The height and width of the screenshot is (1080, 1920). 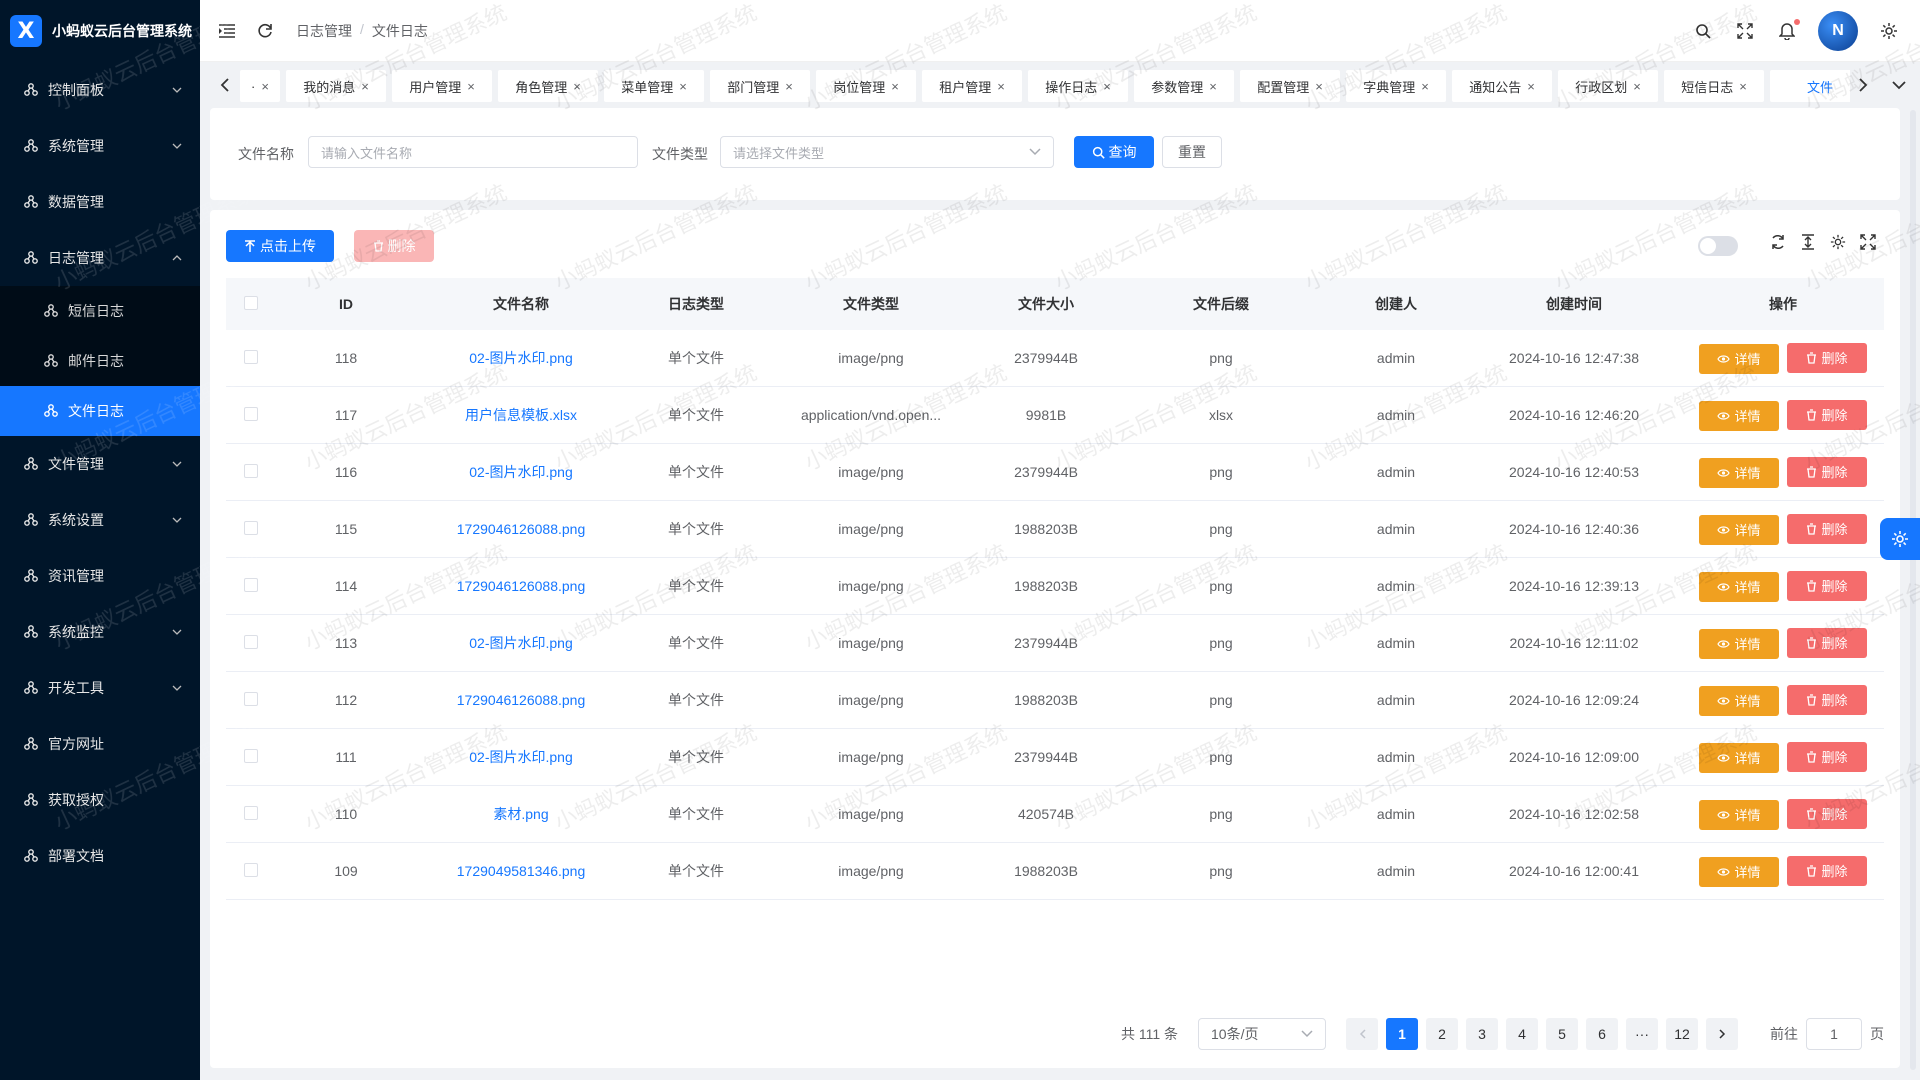 I want to click on tab-9: 参数管理 ×, so click(x=1184, y=86).